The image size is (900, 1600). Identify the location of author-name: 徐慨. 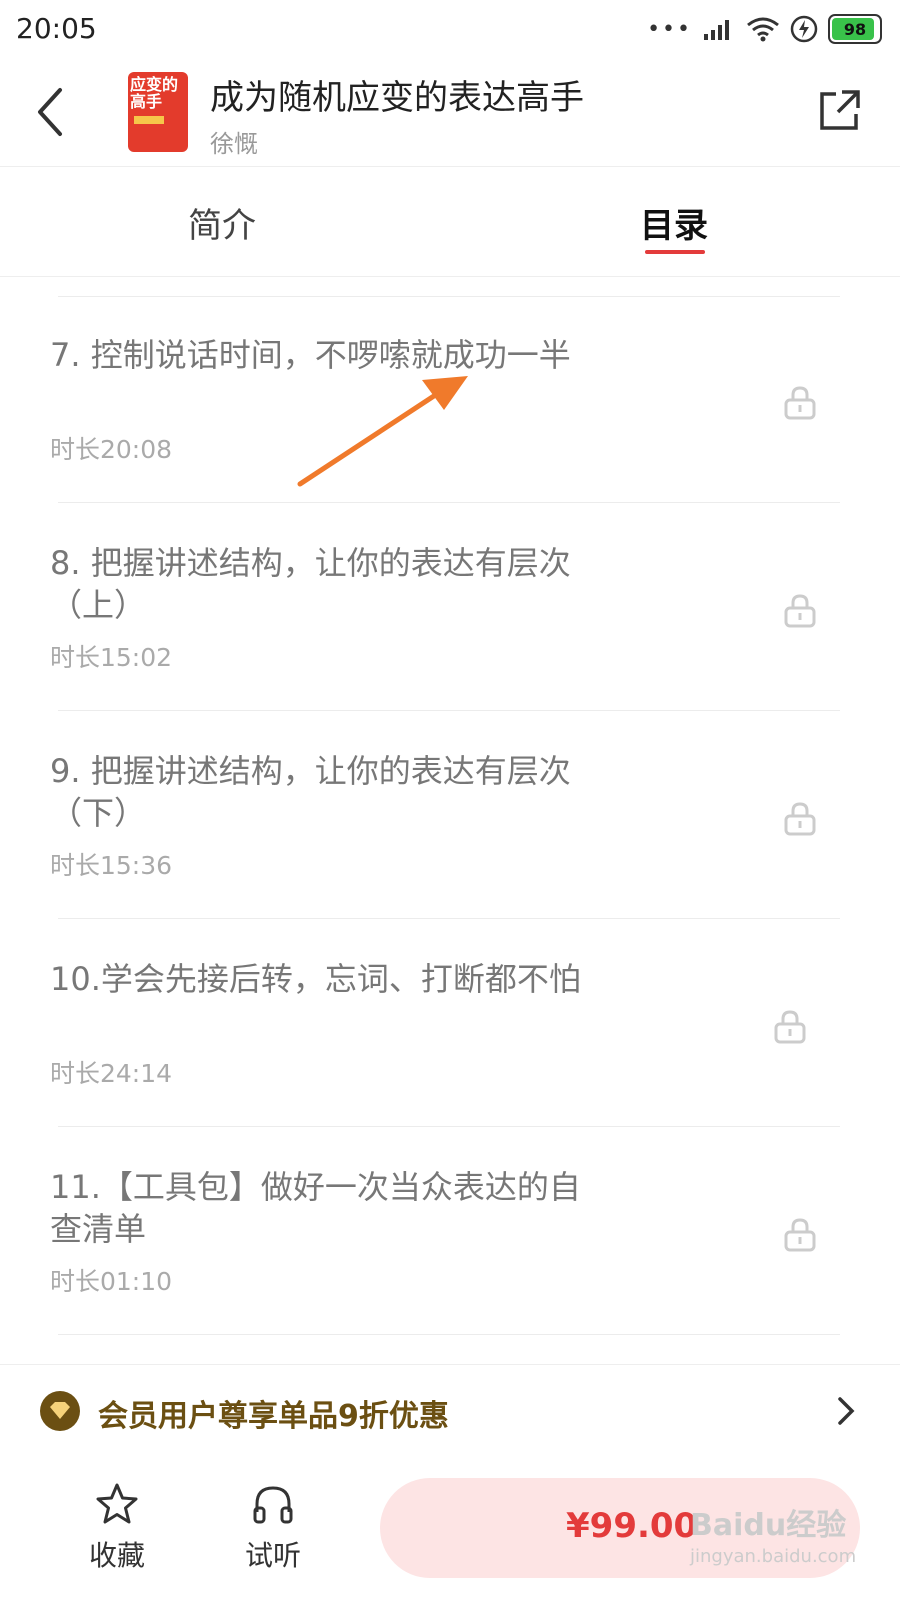
(234, 144).